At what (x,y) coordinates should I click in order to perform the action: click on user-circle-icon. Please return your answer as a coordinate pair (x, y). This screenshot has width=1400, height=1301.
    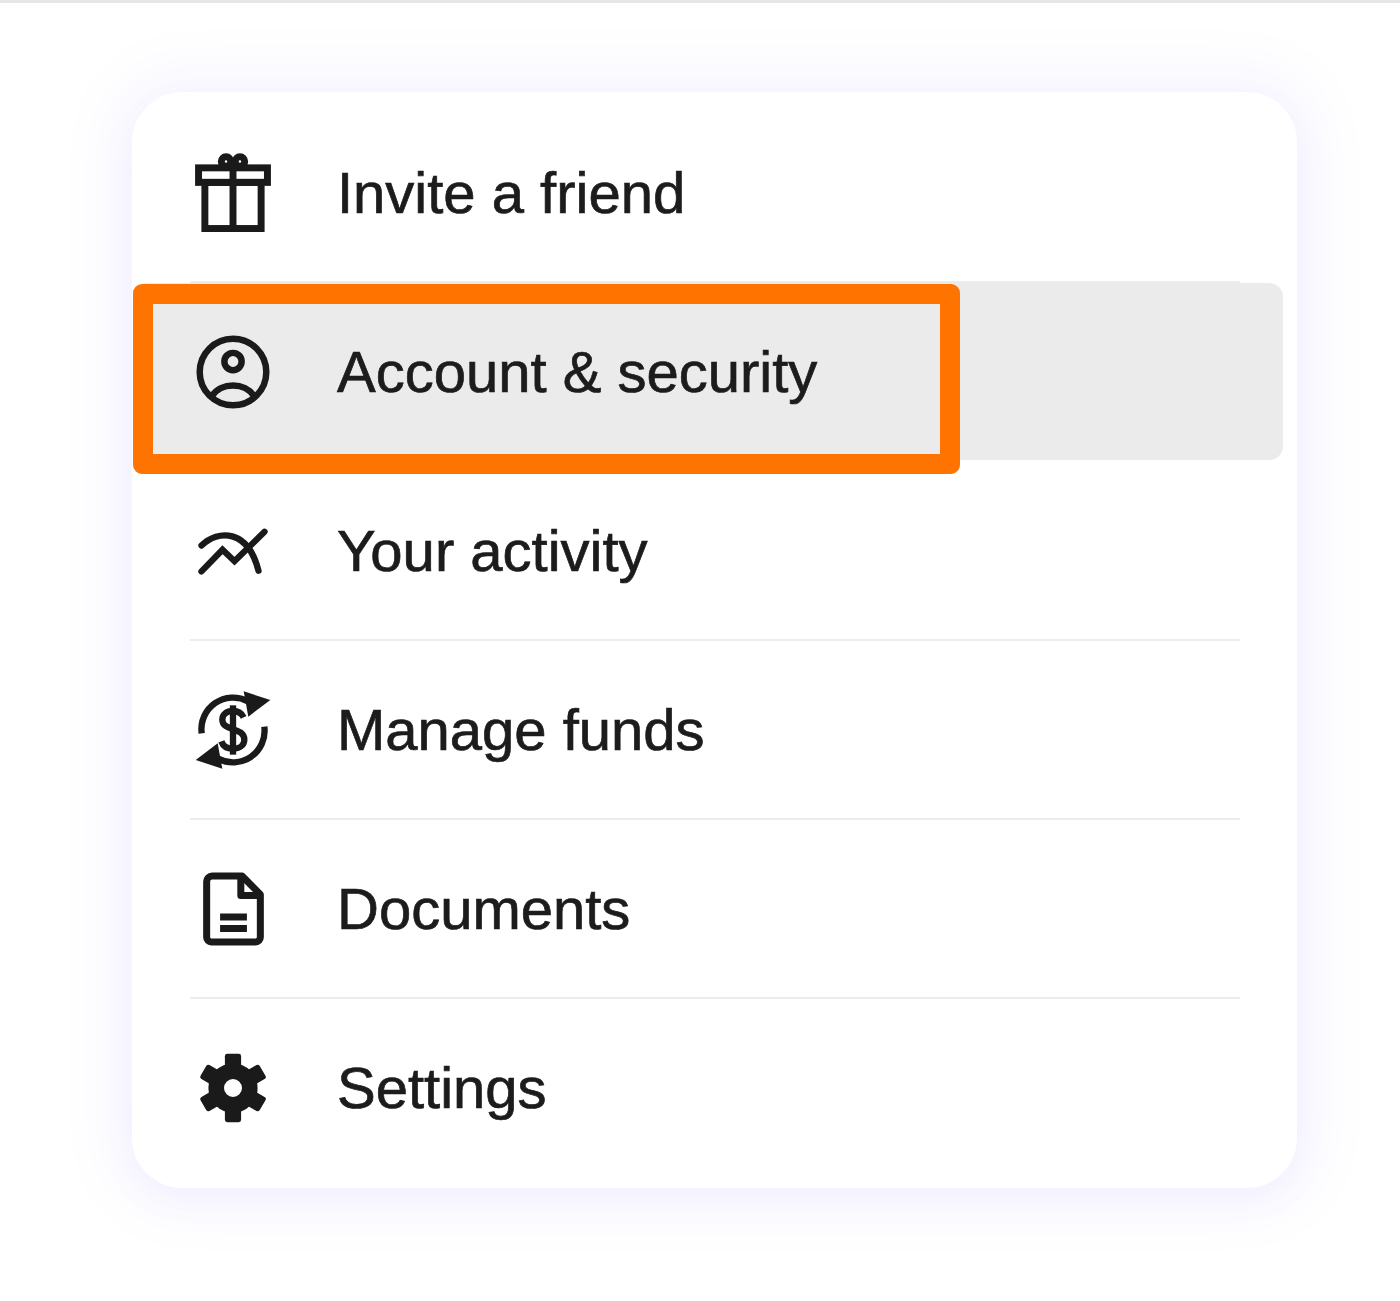
    Looking at the image, I should click on (233, 371).